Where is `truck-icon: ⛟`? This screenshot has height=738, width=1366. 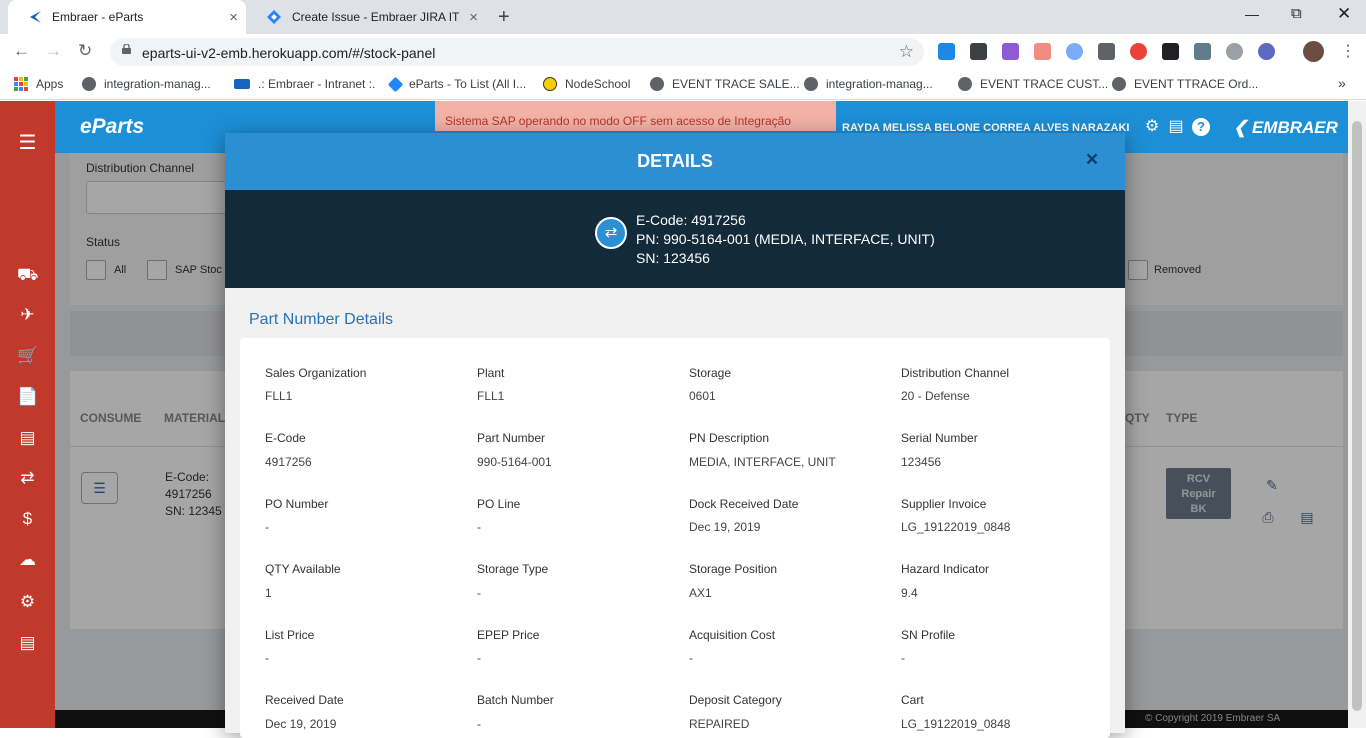 truck-icon: ⛟ is located at coordinates (27, 274).